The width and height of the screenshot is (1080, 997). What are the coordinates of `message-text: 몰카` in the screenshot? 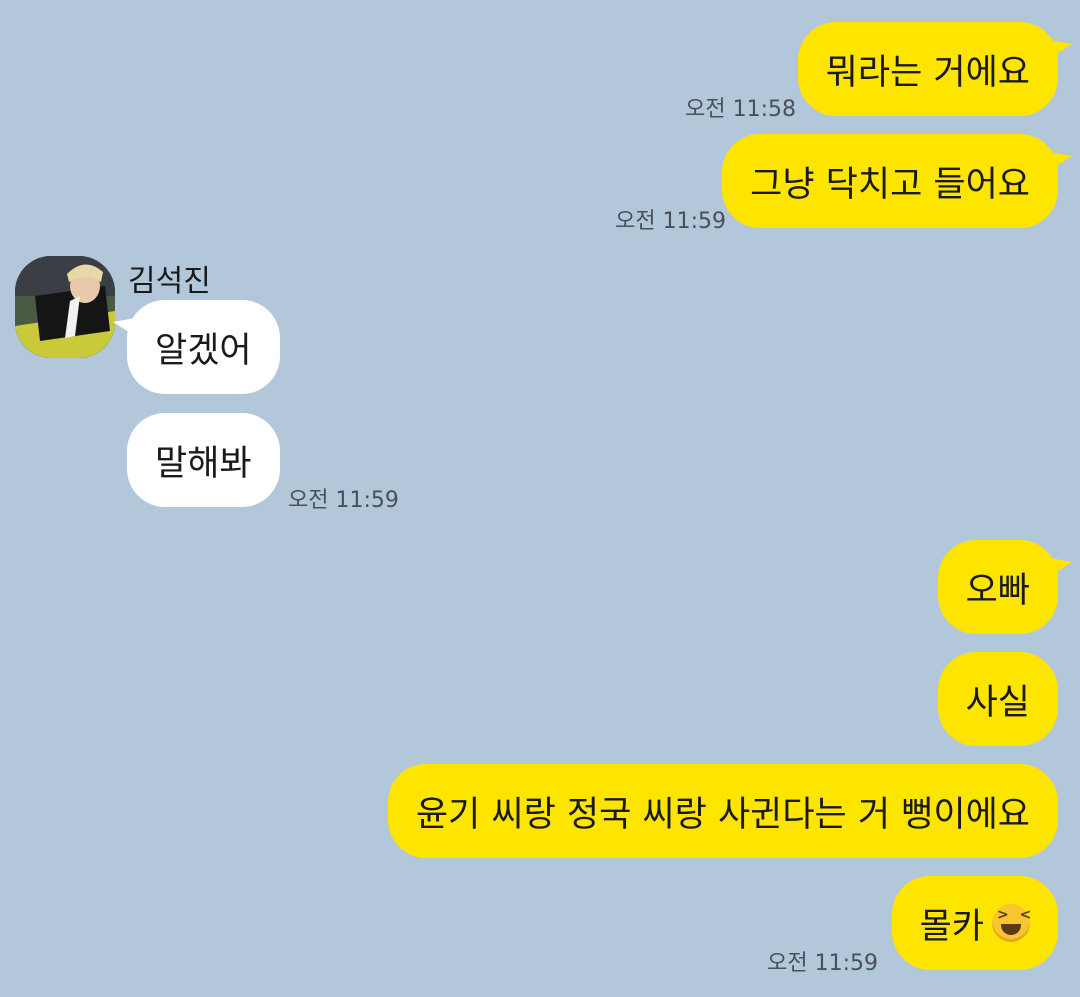 It's located at (951, 926).